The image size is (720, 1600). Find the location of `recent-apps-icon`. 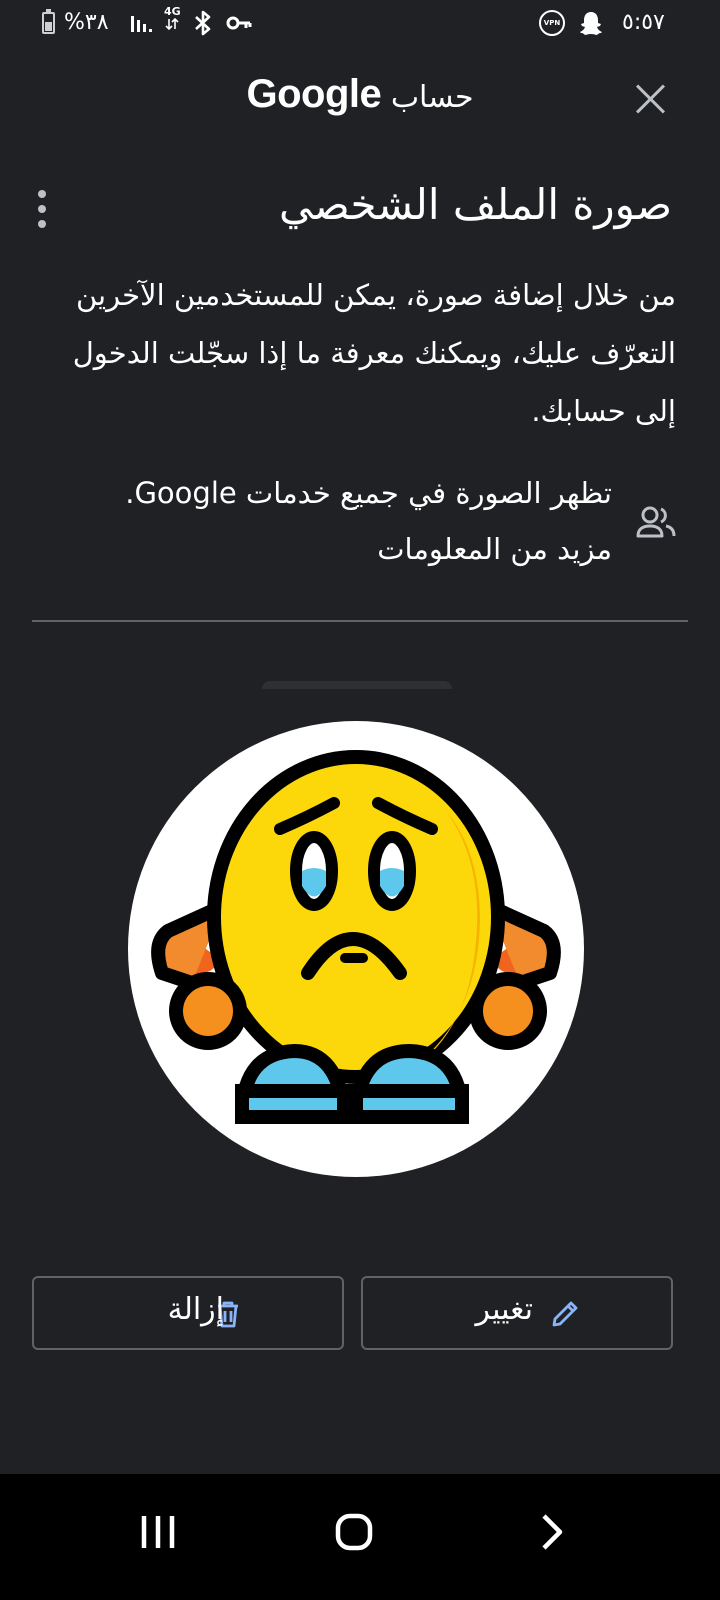

recent-apps-icon is located at coordinates (158, 1532).